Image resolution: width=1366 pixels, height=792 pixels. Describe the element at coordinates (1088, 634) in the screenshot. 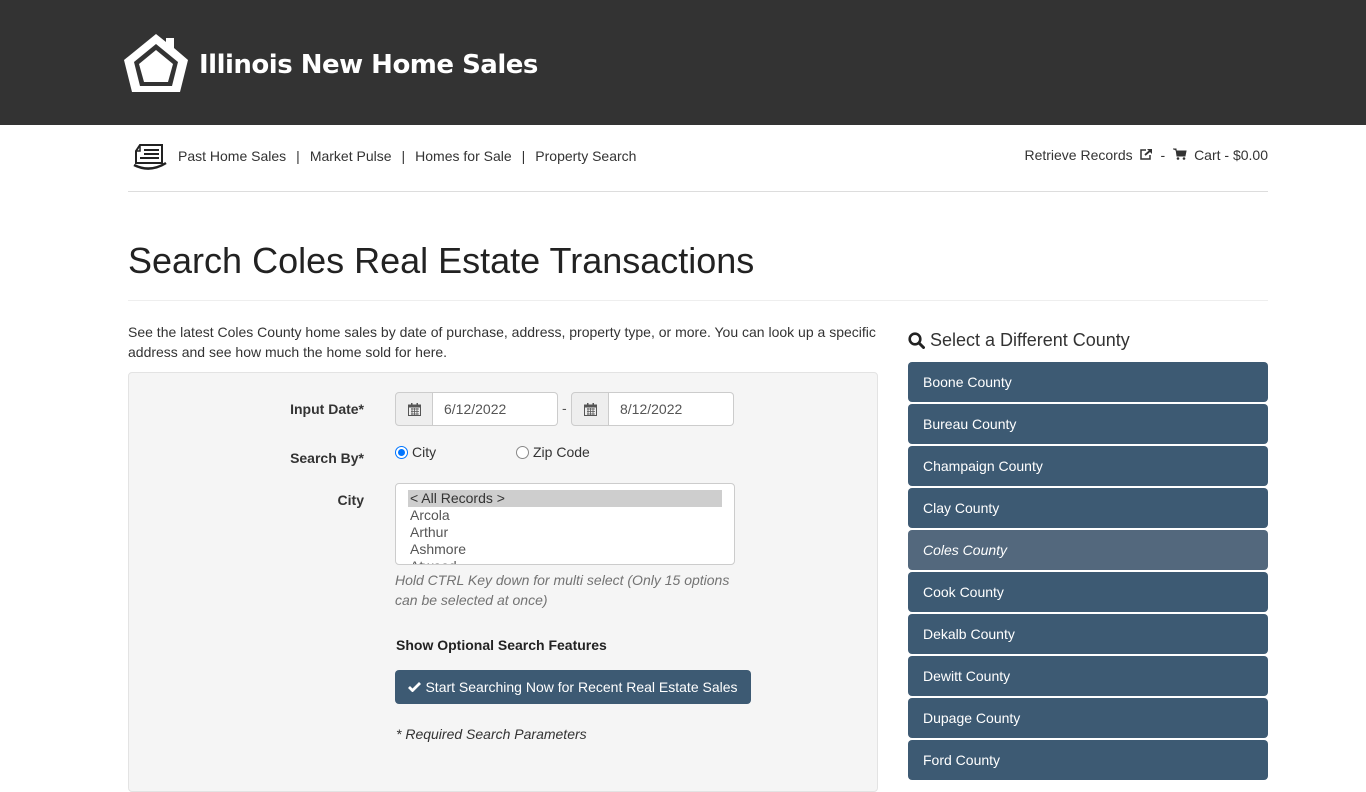

I see `county-item-dekalb: Dekalb County` at that location.